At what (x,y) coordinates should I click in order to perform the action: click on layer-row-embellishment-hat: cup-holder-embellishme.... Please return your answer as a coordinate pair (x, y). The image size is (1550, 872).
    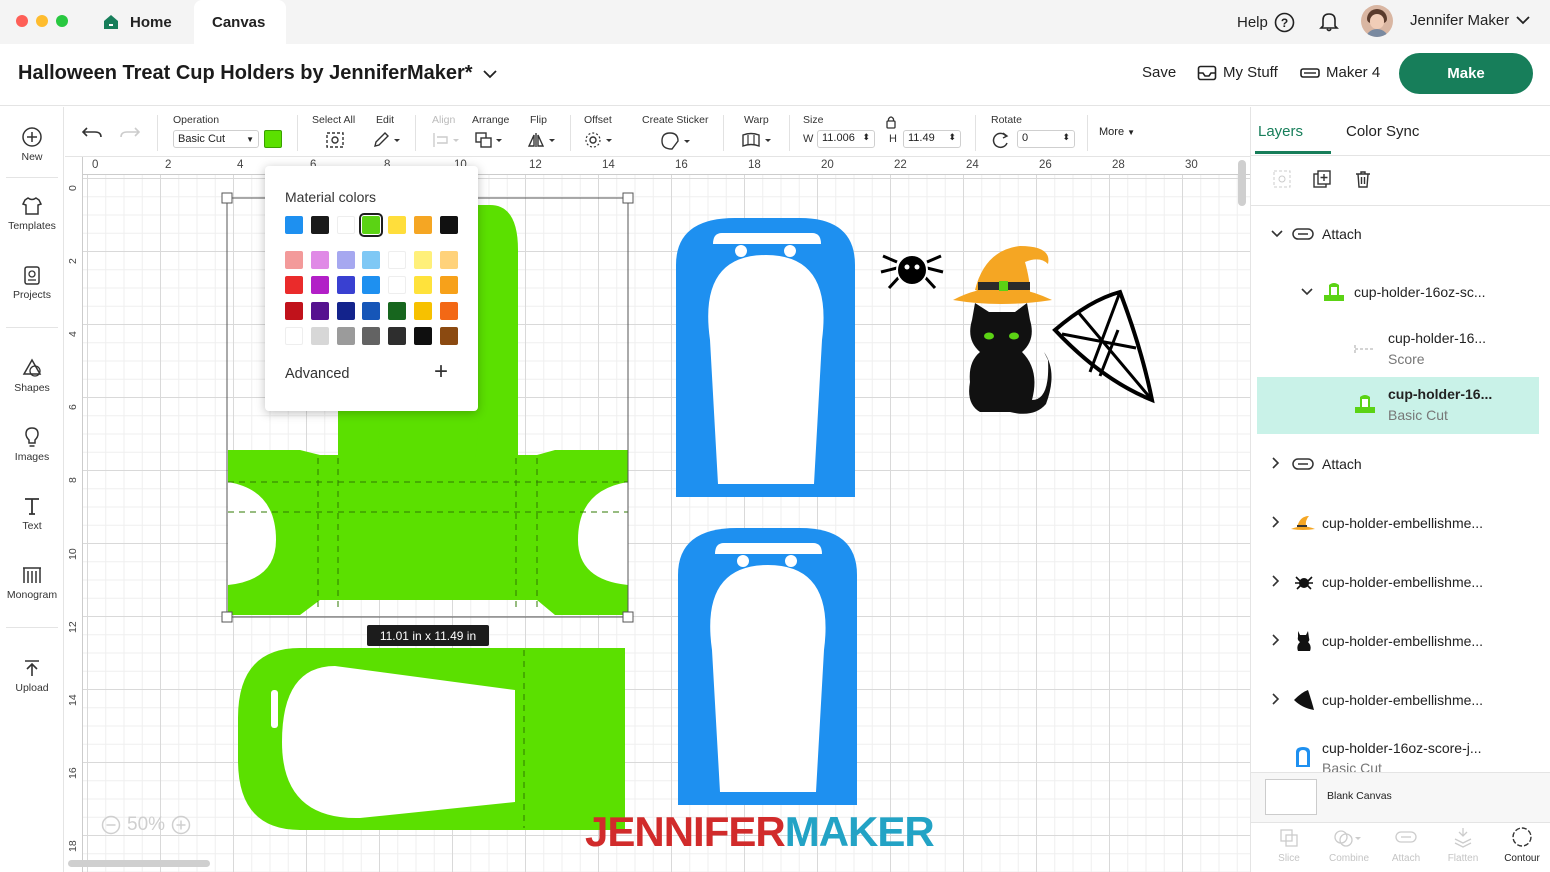
    Looking at the image, I should click on (1398, 526).